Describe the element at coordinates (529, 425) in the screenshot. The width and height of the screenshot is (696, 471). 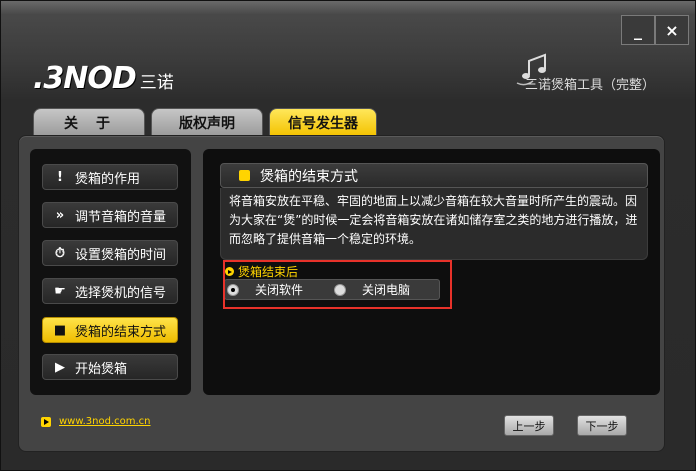
I see `prev-button: 上一步` at that location.